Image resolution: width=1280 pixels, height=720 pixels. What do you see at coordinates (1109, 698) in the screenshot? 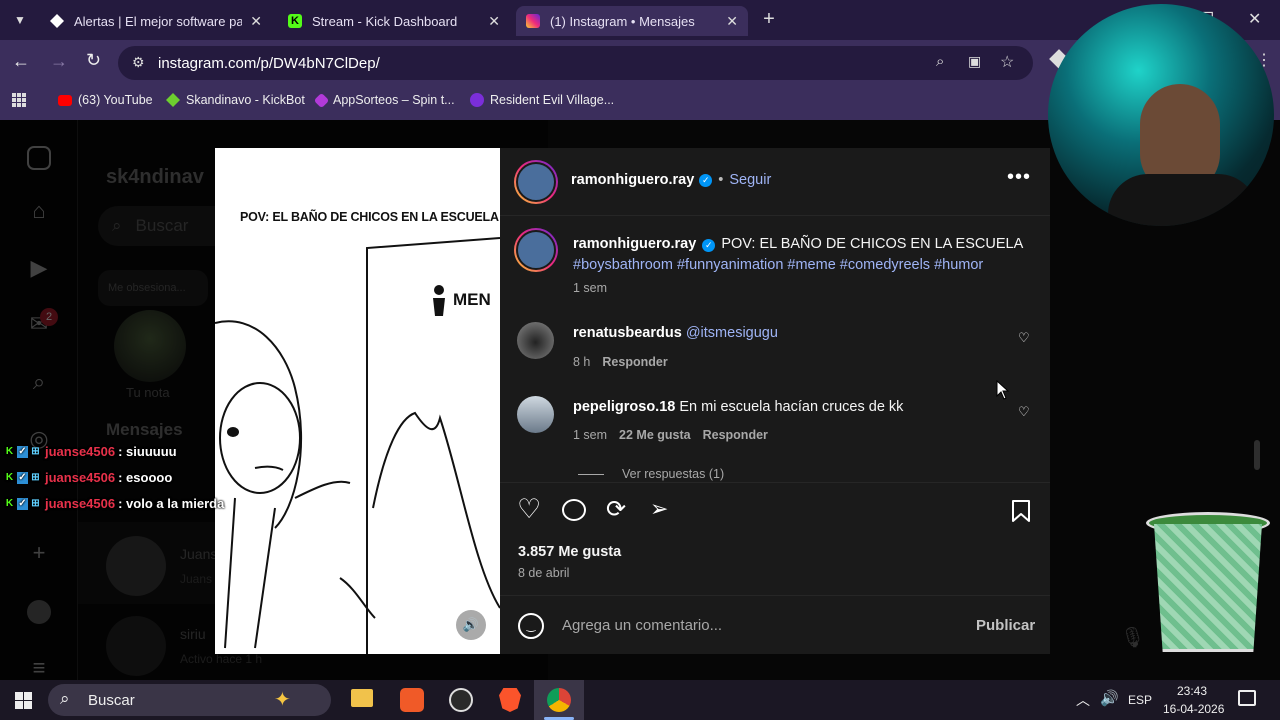
I see `volume-icon: 🔊` at bounding box center [1109, 698].